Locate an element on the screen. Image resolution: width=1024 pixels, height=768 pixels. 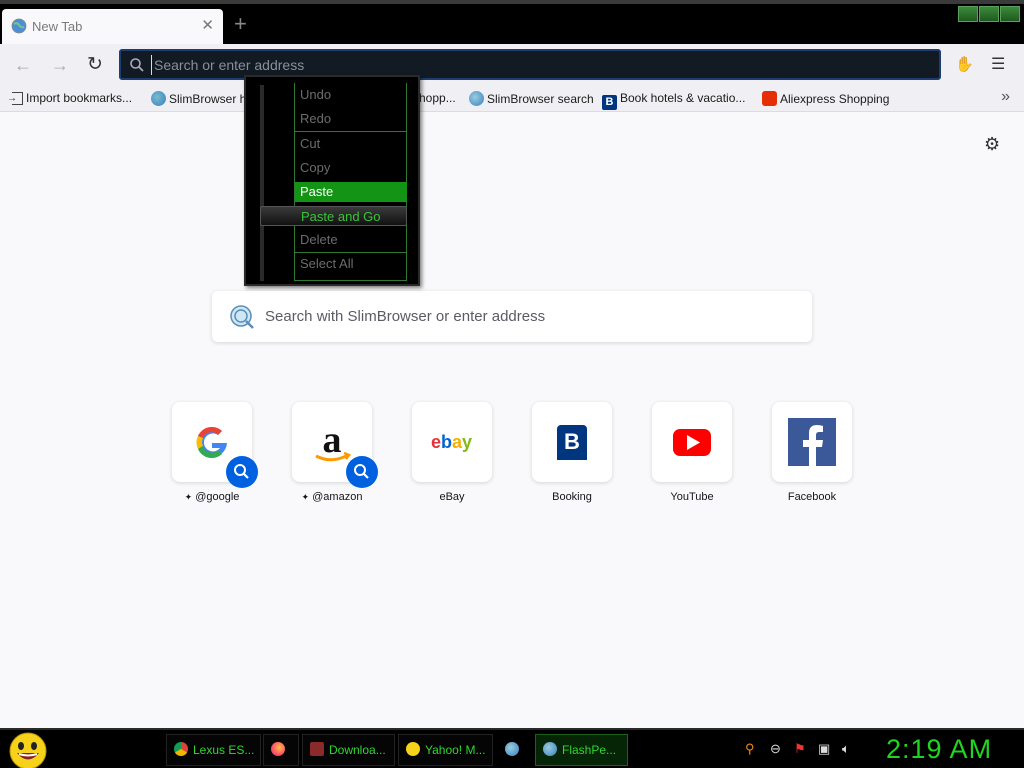
new-tab-button: + is located at coordinates (240, 24).